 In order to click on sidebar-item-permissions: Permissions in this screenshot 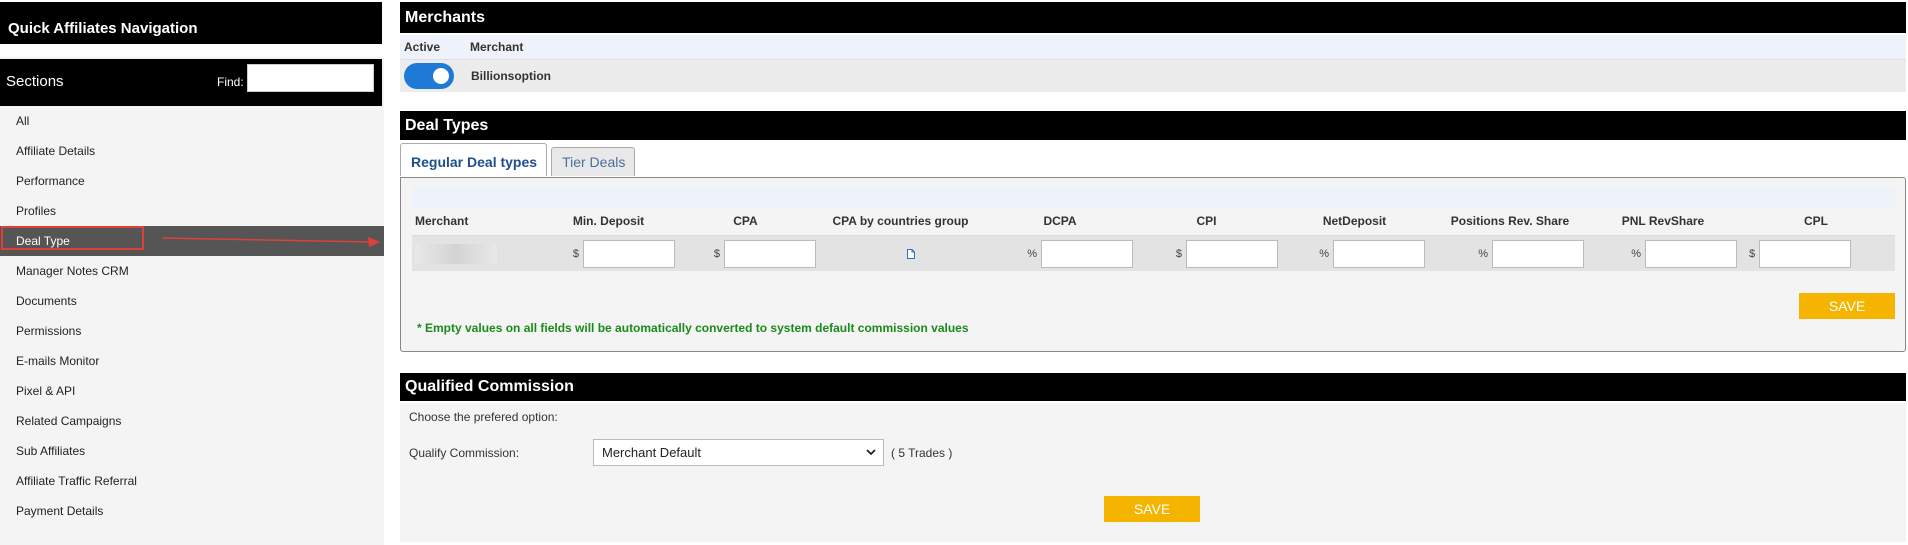, I will do `click(192, 331)`.